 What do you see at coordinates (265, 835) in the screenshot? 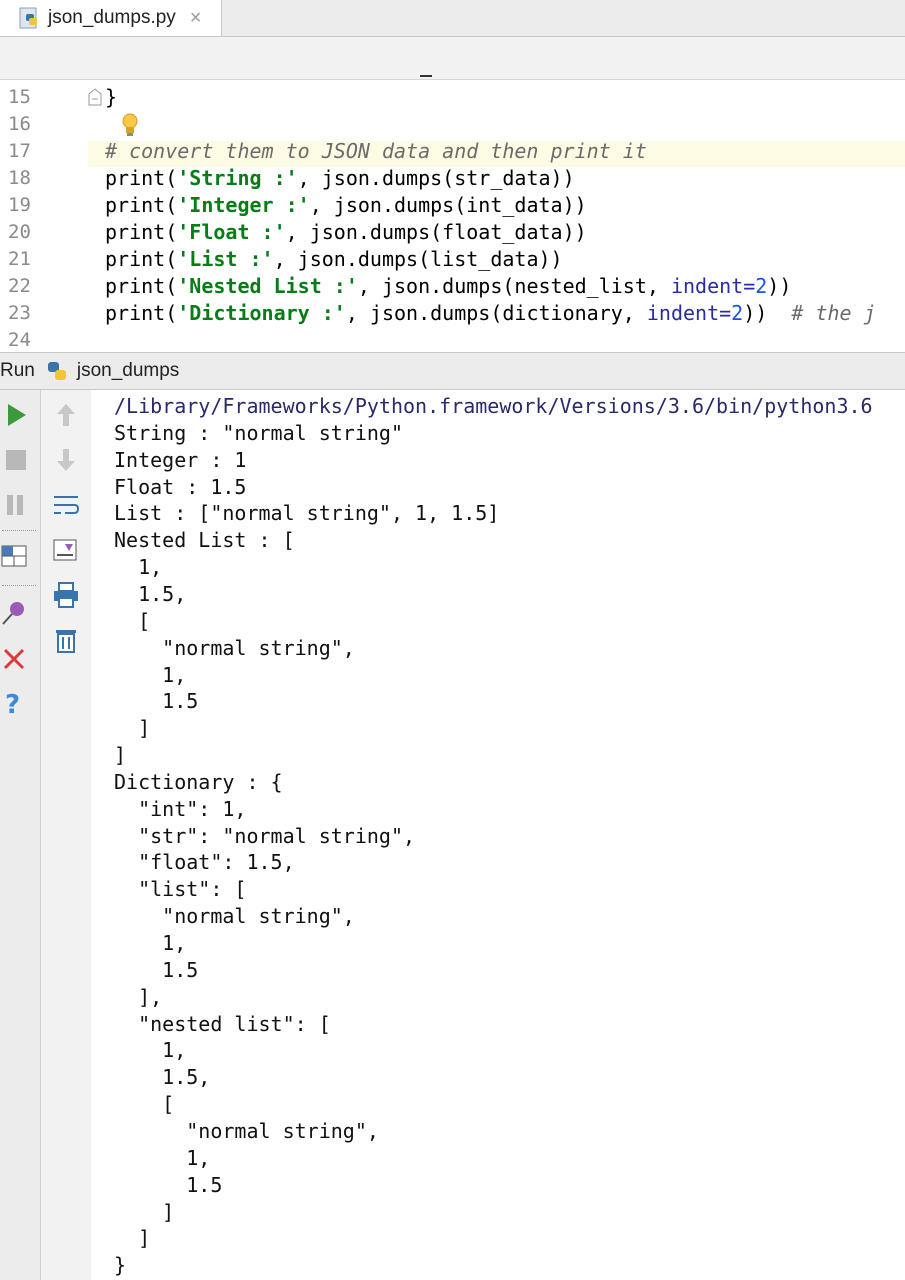
I see `console-line: "str": "normal string",` at bounding box center [265, 835].